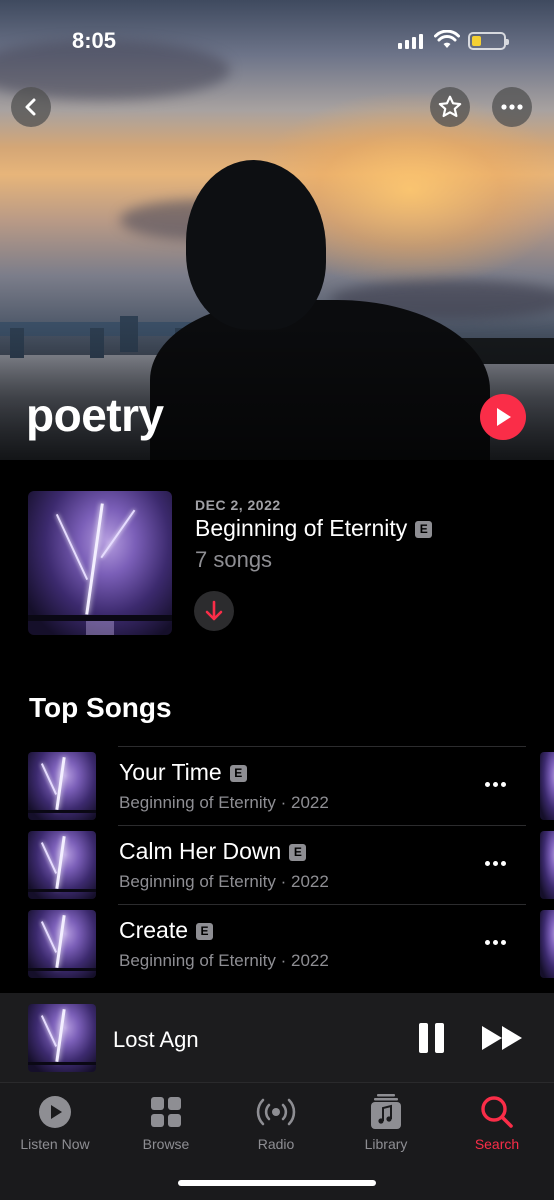 The image size is (554, 1200). I want to click on forward-icon, so click(502, 1038).